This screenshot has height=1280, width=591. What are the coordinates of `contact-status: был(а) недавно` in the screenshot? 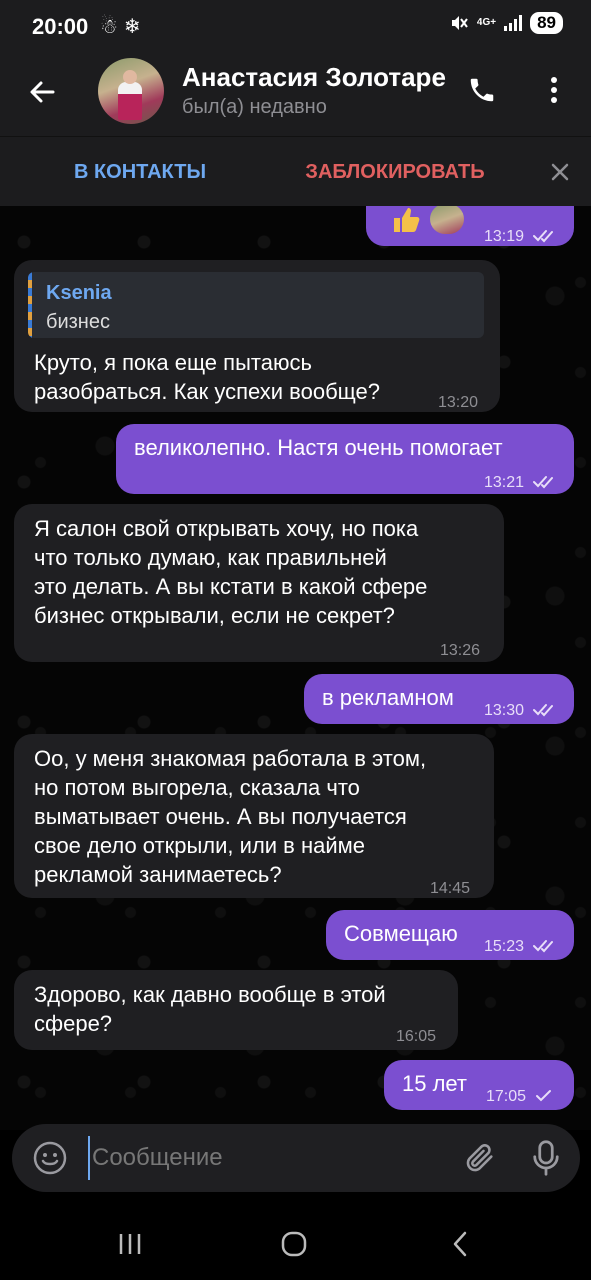 It's located at (254, 107).